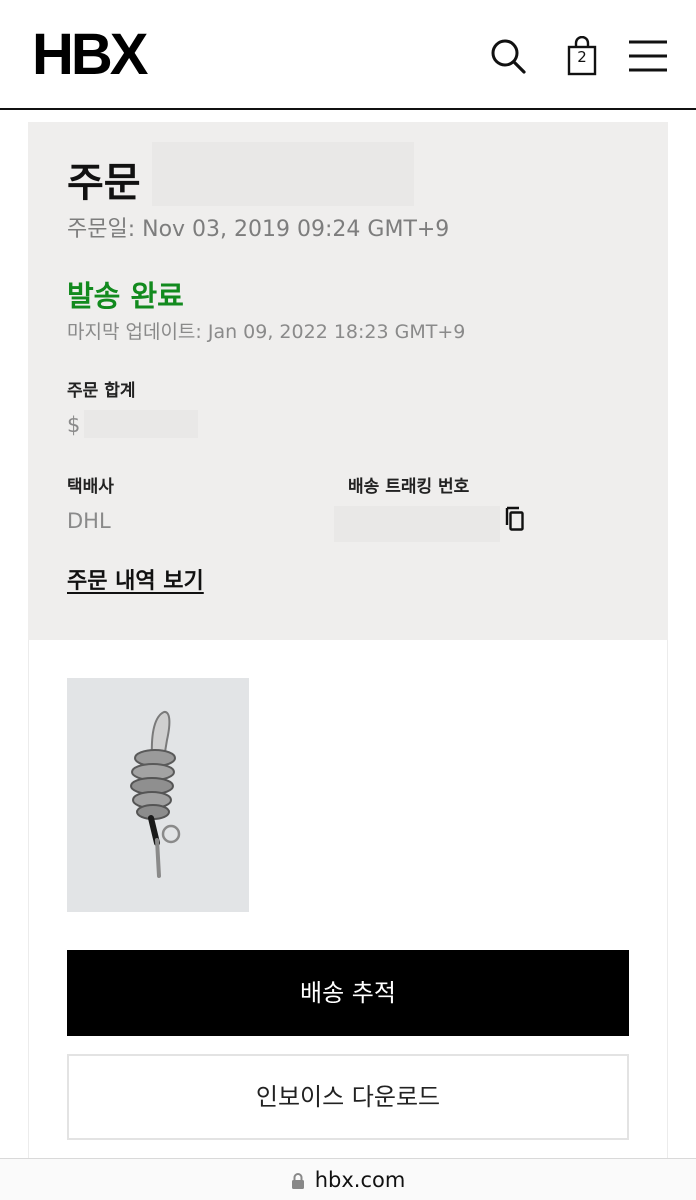 The height and width of the screenshot is (1200, 696). I want to click on copy-tracking-button, so click(515, 520).